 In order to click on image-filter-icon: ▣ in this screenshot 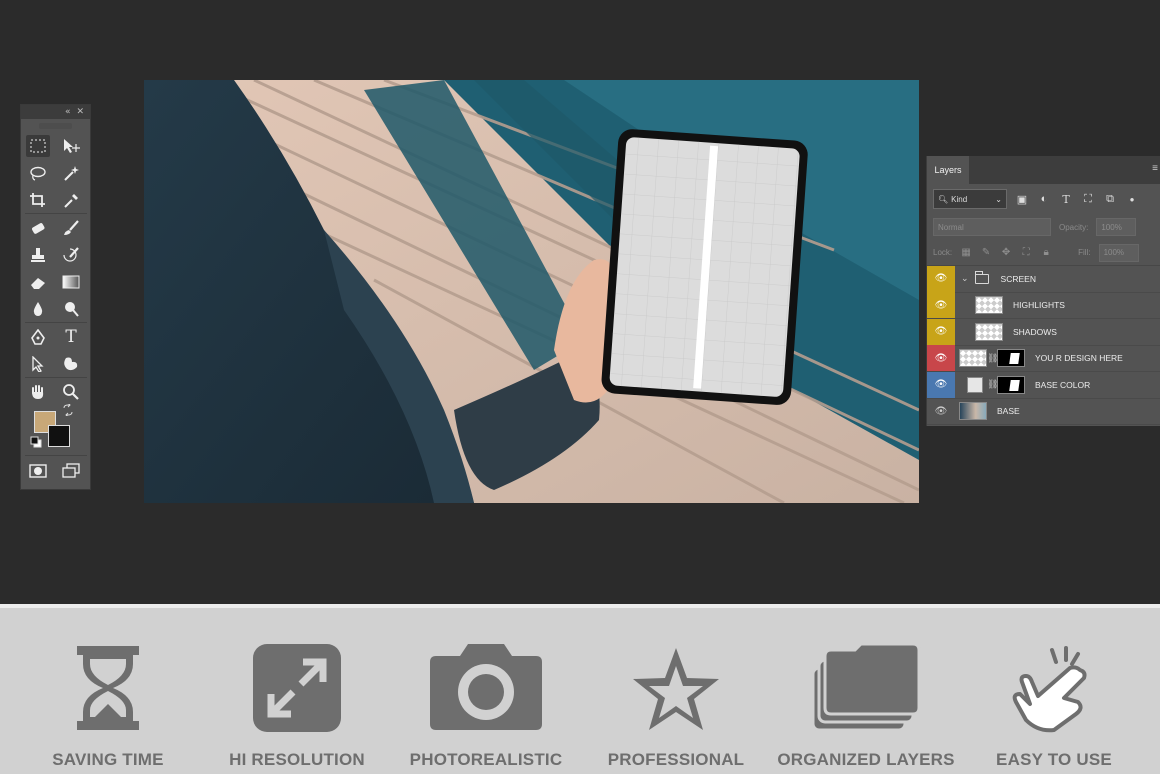, I will do `click(1022, 199)`.